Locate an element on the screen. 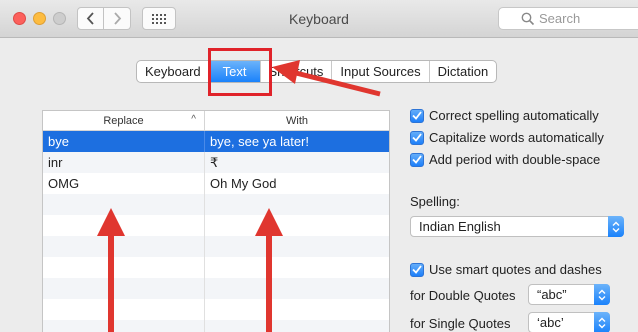 This screenshot has height=332, width=638. single-quotes-value: ‘abc’ is located at coordinates (550, 322).